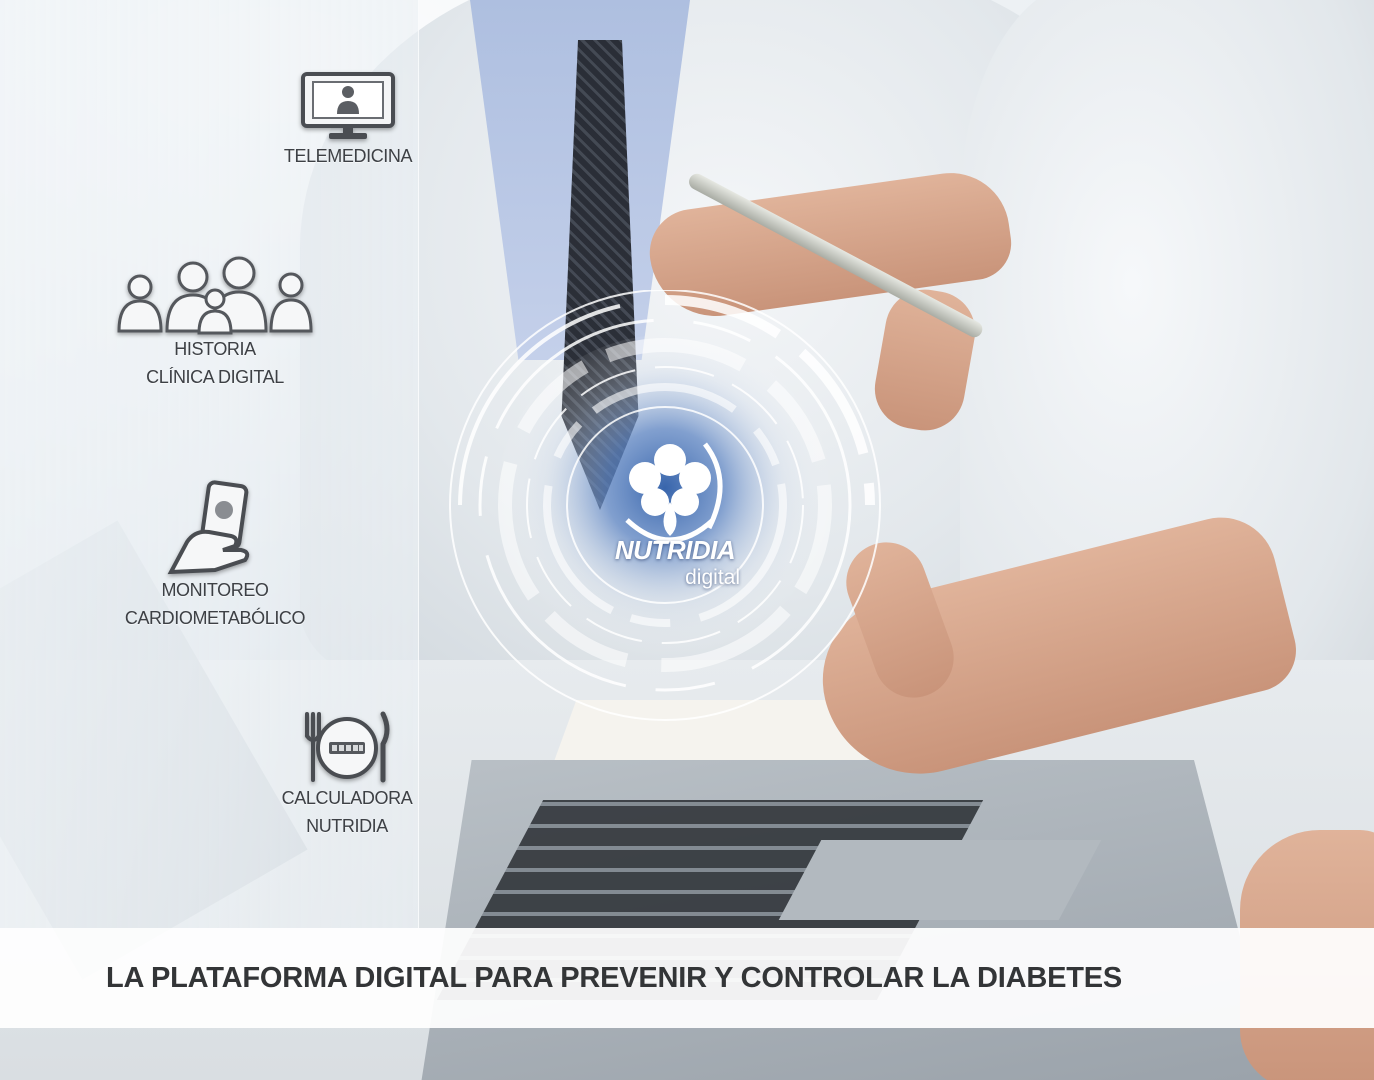 The width and height of the screenshot is (1374, 1080). What do you see at coordinates (348, 106) in the screenshot?
I see `telemedicine-monitor-icon` at bounding box center [348, 106].